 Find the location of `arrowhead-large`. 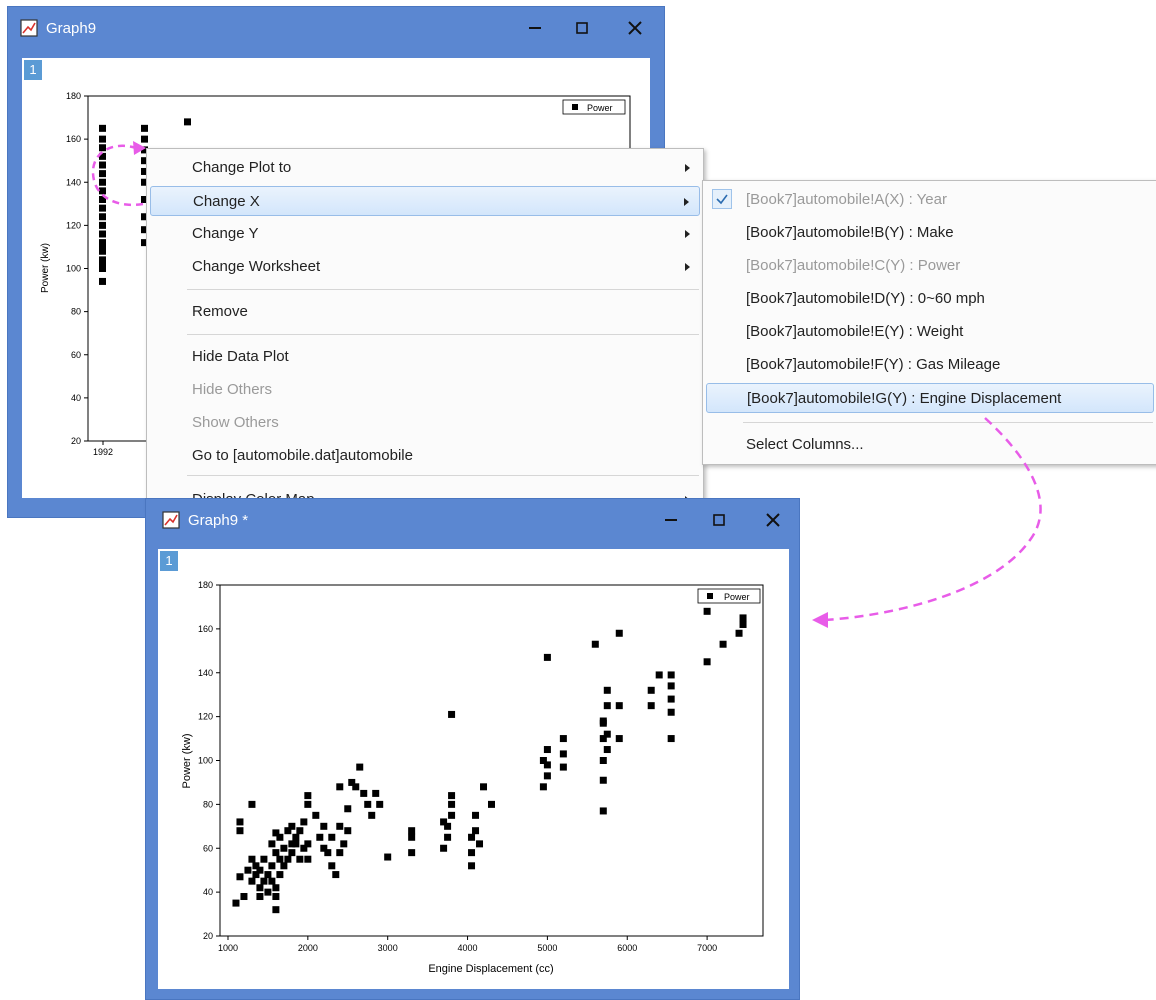

arrowhead-large is located at coordinates (820, 620).